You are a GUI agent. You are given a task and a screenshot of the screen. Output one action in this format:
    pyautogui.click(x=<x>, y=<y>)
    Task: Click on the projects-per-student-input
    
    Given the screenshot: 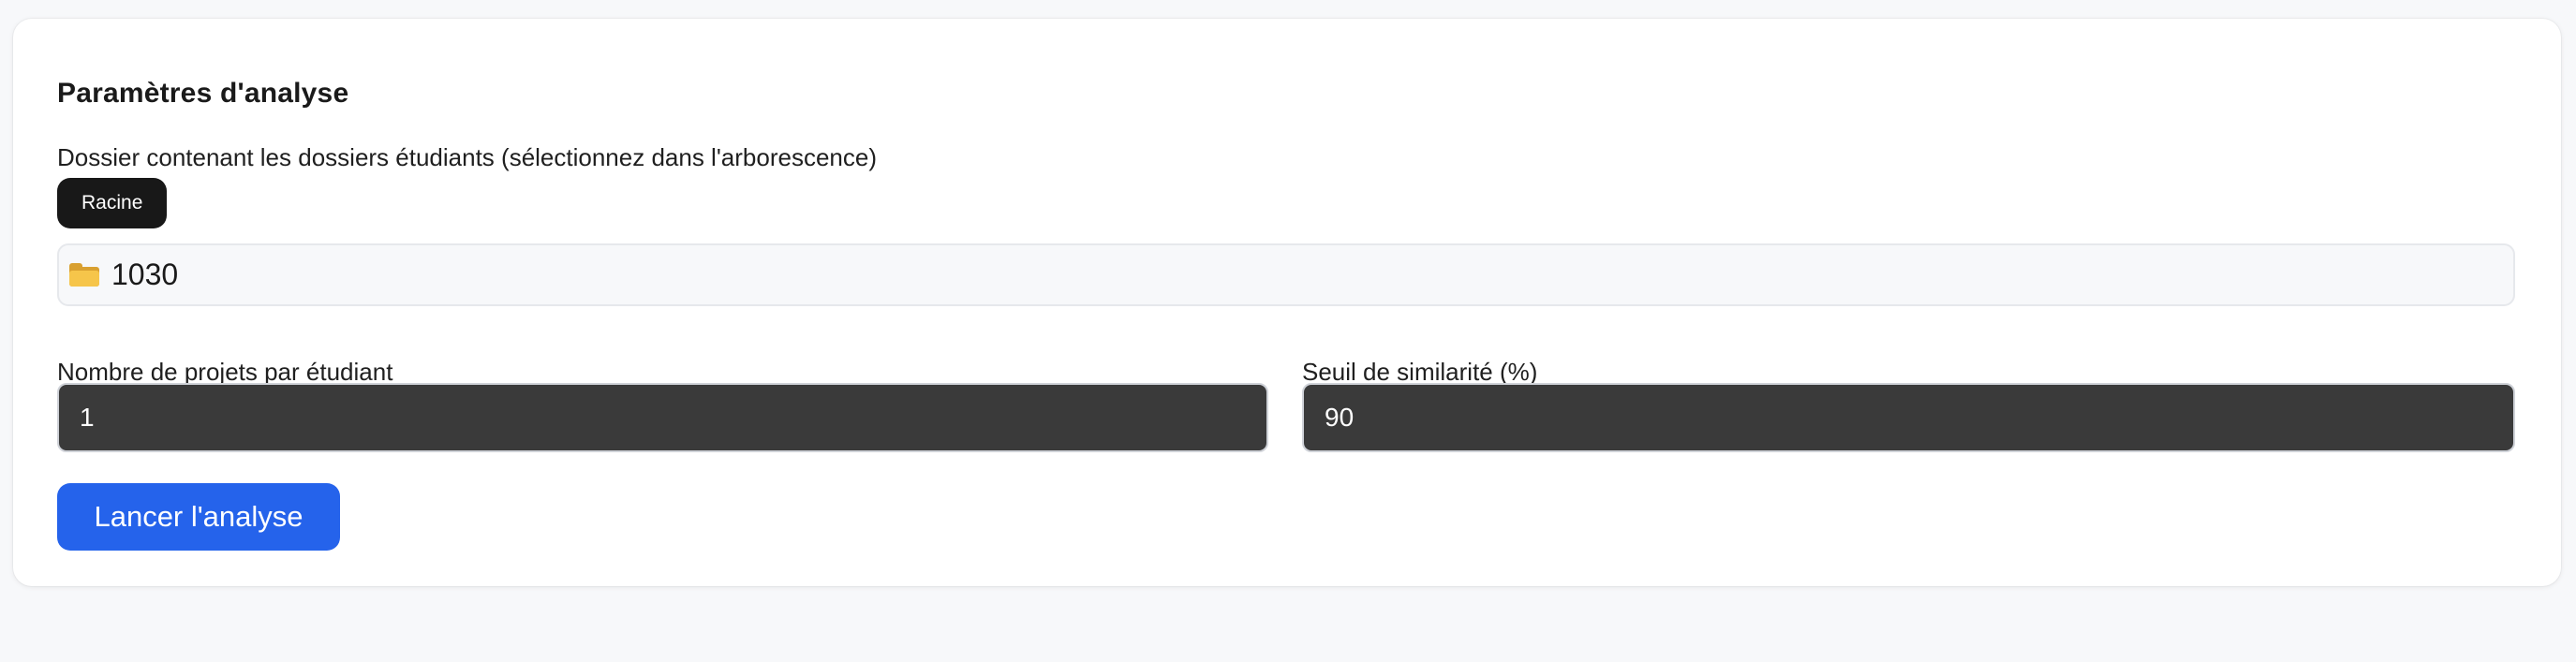 What is the action you would take?
    pyautogui.click(x=662, y=417)
    